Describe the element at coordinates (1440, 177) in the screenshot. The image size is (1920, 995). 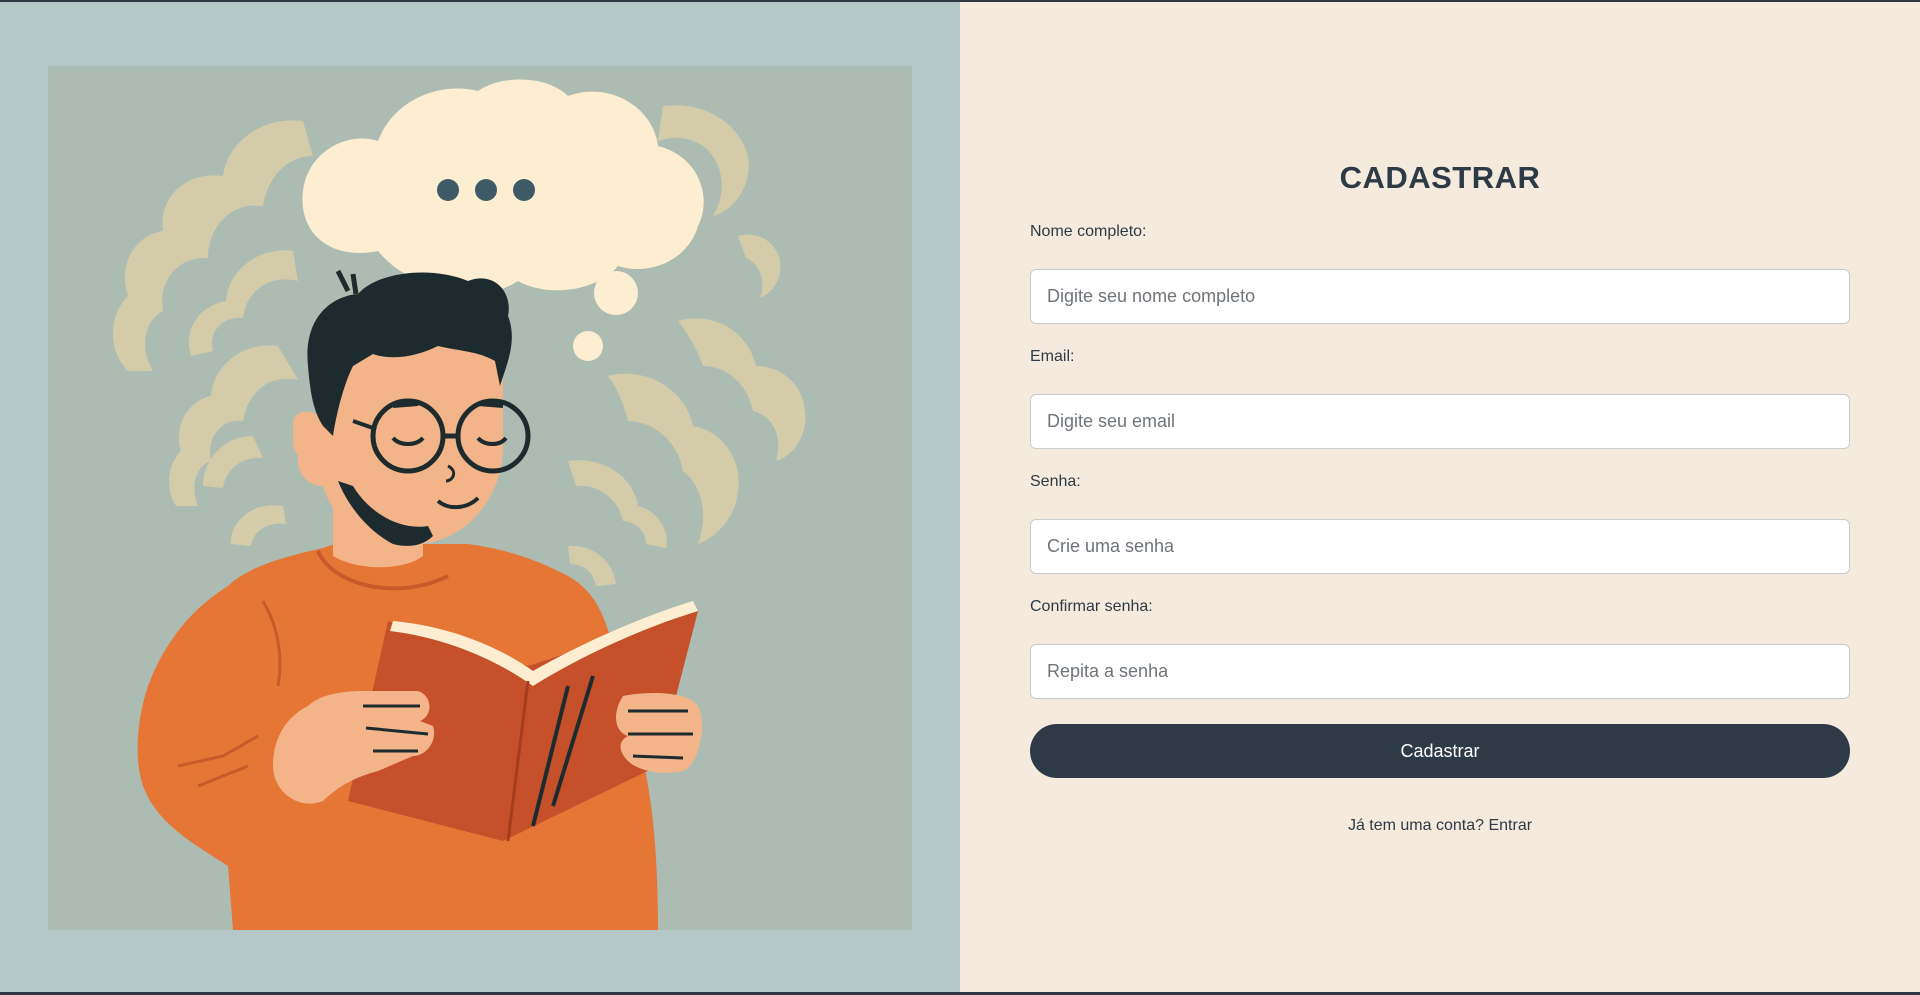
I see `page-title: CADASTRAR` at that location.